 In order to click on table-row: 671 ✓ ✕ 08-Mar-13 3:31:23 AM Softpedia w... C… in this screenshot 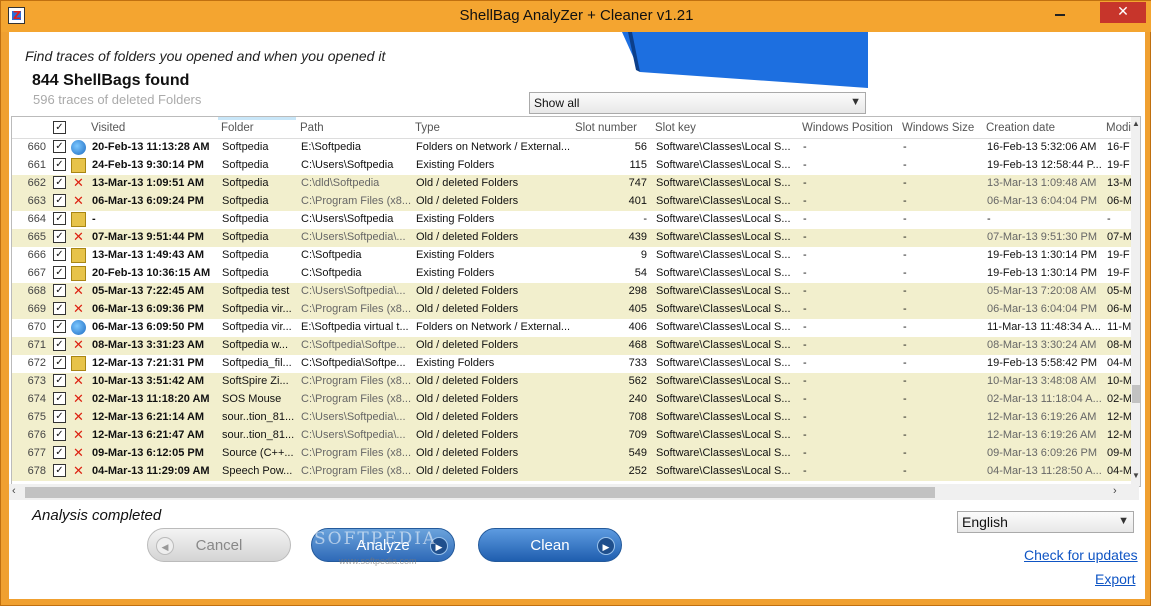, I will do `click(576, 346)`.